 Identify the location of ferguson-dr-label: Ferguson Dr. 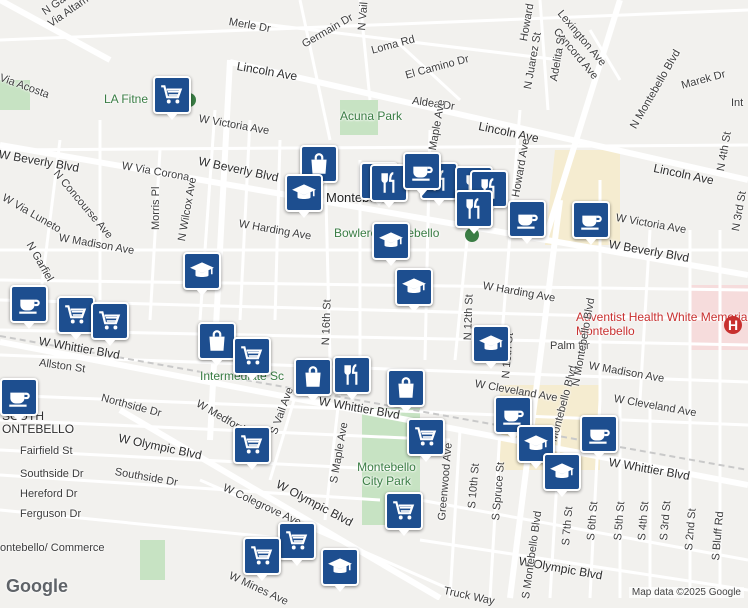
(51, 514).